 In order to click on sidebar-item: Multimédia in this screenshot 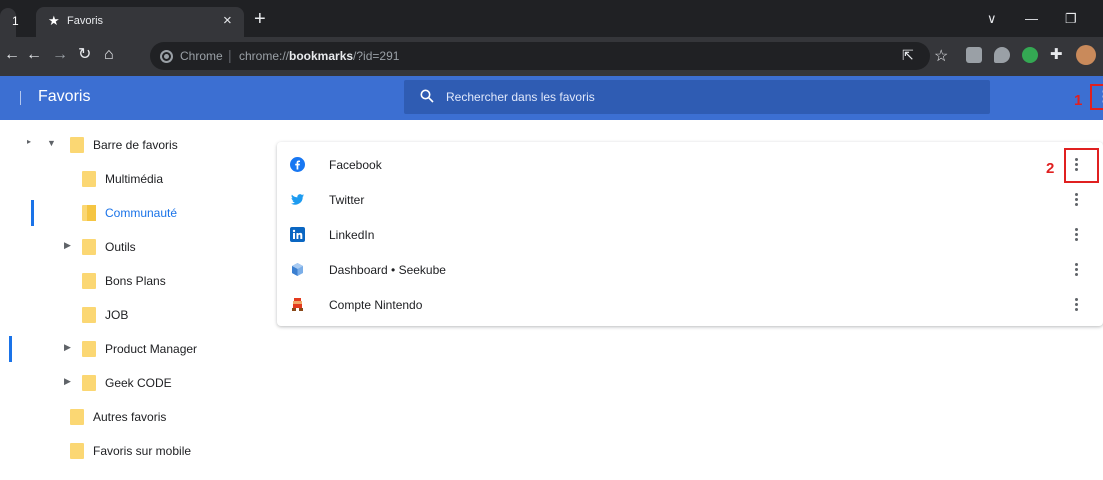, I will do `click(130, 179)`.